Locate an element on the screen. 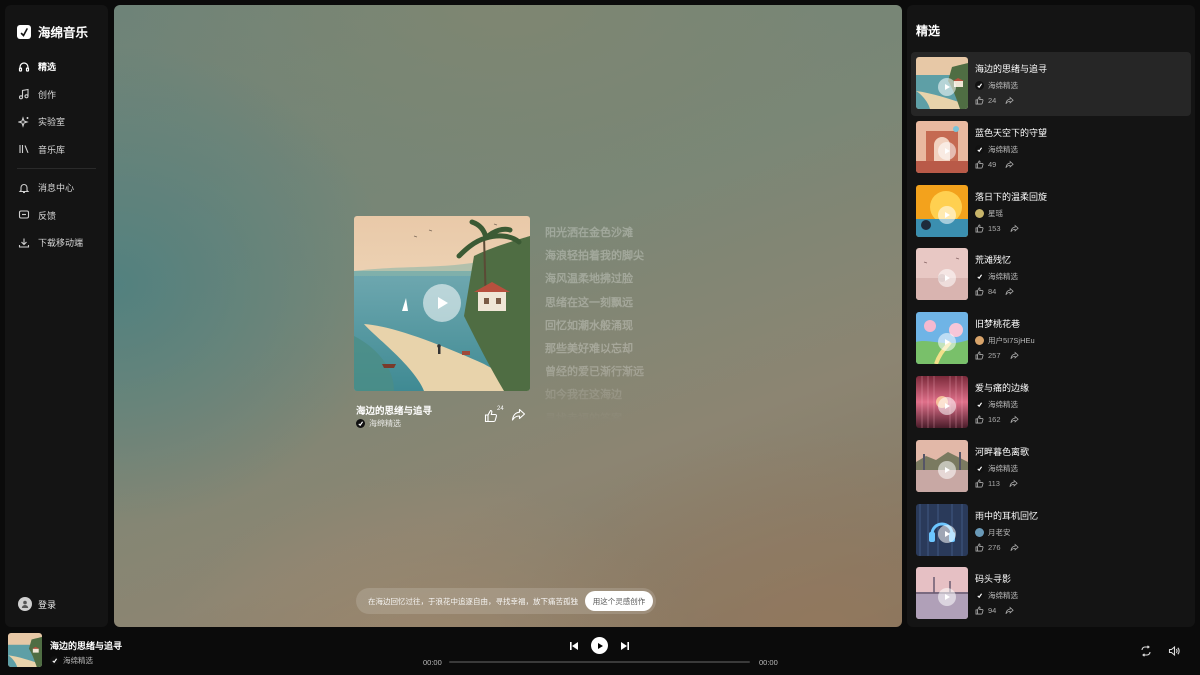  list-item: 码头寻影 海绵精选 94 is located at coordinates (1051, 594).